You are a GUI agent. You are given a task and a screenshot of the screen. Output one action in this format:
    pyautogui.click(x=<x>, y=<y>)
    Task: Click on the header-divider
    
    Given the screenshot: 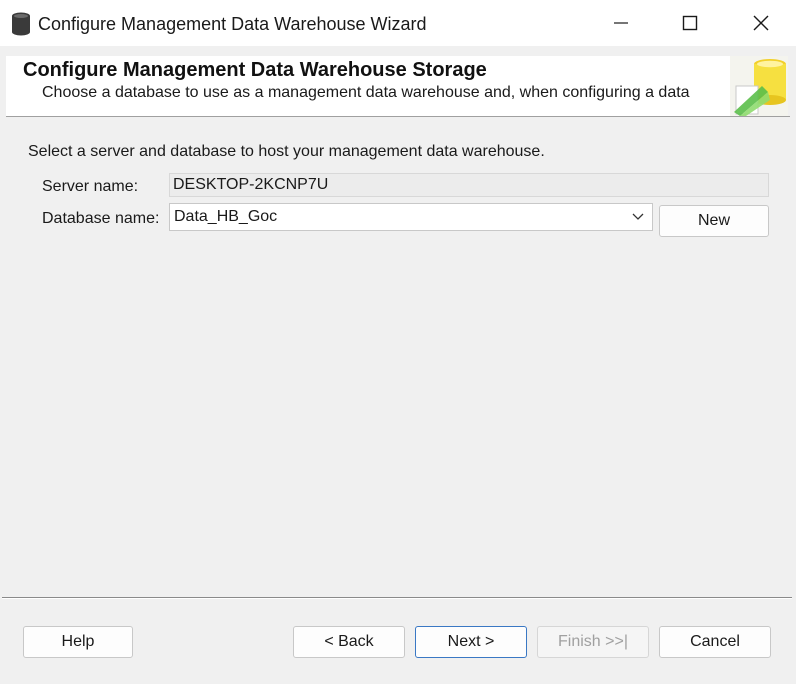 What is the action you would take?
    pyautogui.click(x=398, y=116)
    